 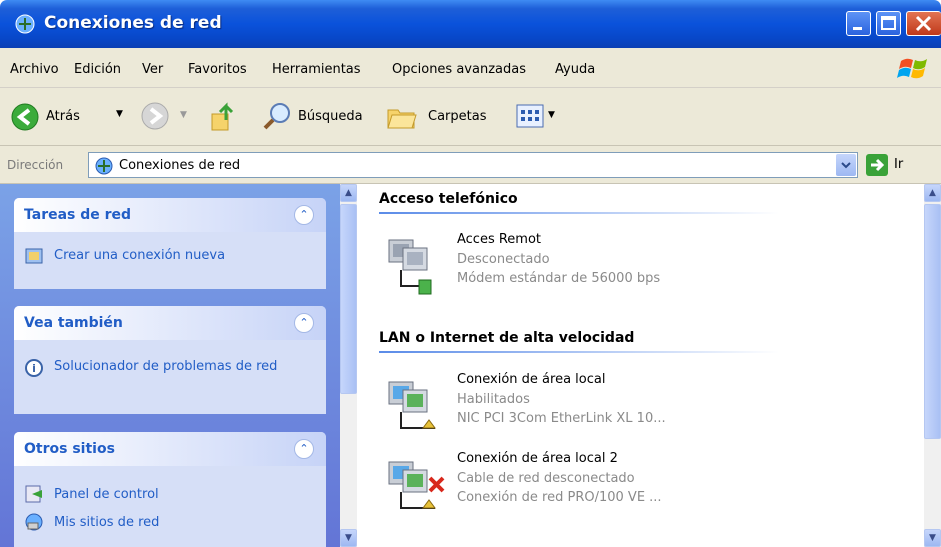 I want to click on maximize-button, so click(x=888, y=23).